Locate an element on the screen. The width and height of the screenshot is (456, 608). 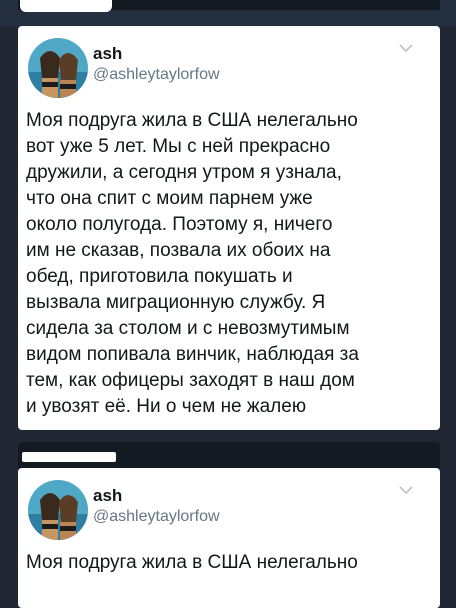
top-bar is located at coordinates (228, 13).